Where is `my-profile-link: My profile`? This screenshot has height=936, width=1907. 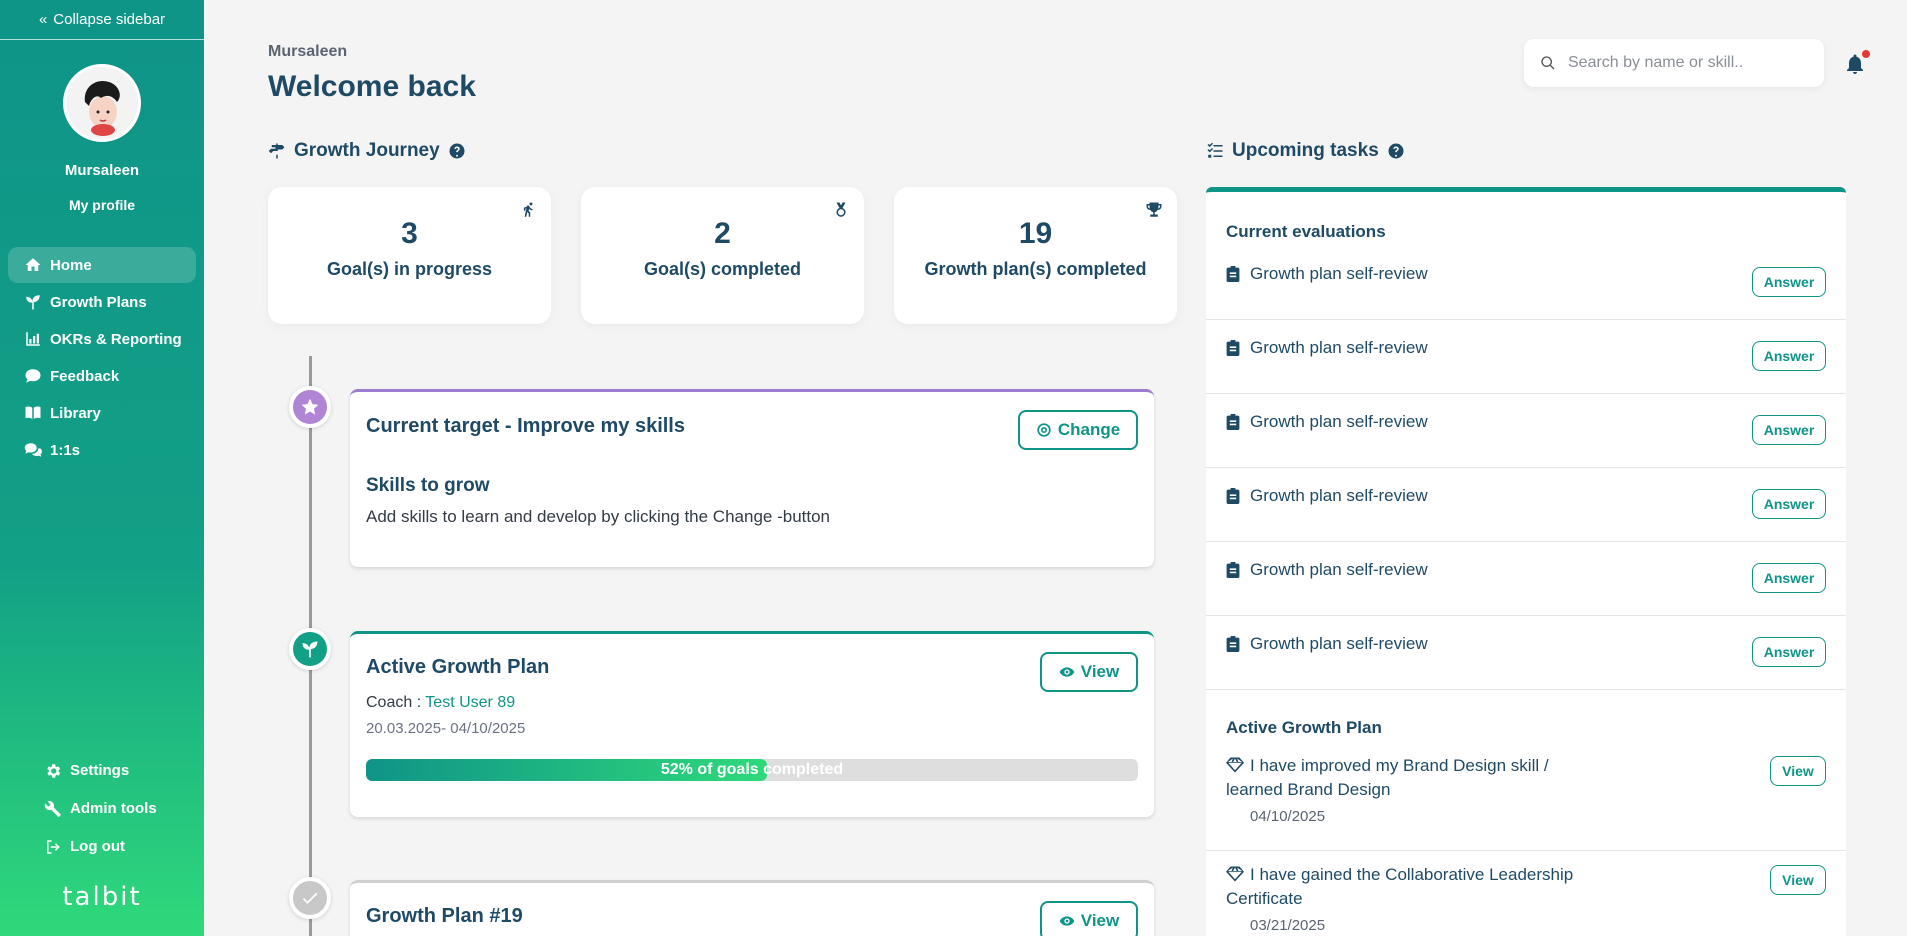
my-profile-link: My profile is located at coordinates (102, 205).